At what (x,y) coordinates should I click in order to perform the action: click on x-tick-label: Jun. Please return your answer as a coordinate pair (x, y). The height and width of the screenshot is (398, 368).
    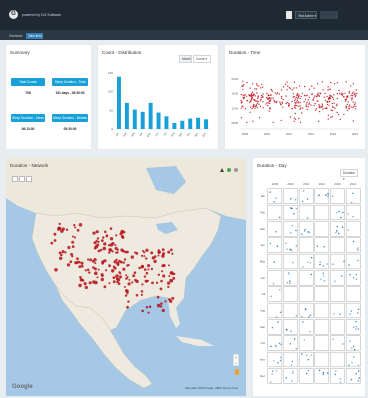
    Looking at the image, I should click on (157, 134).